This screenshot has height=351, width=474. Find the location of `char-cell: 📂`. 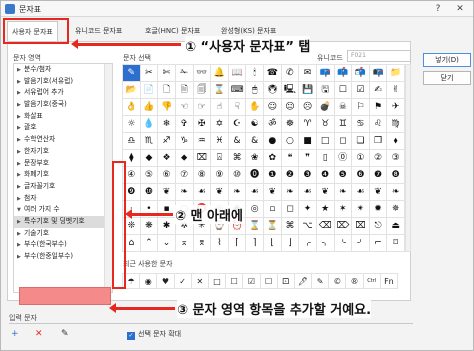

char-cell: 📂 is located at coordinates (132, 90).